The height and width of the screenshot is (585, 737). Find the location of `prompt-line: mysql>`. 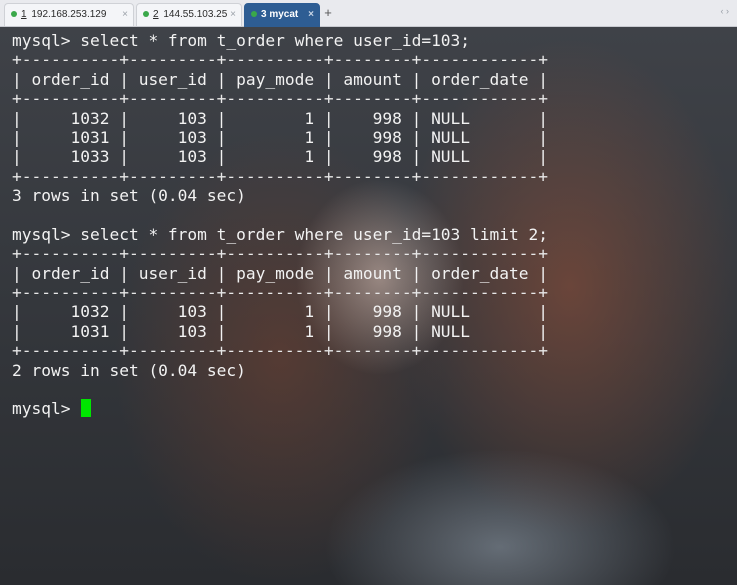

prompt-line: mysql> is located at coordinates (280, 408).